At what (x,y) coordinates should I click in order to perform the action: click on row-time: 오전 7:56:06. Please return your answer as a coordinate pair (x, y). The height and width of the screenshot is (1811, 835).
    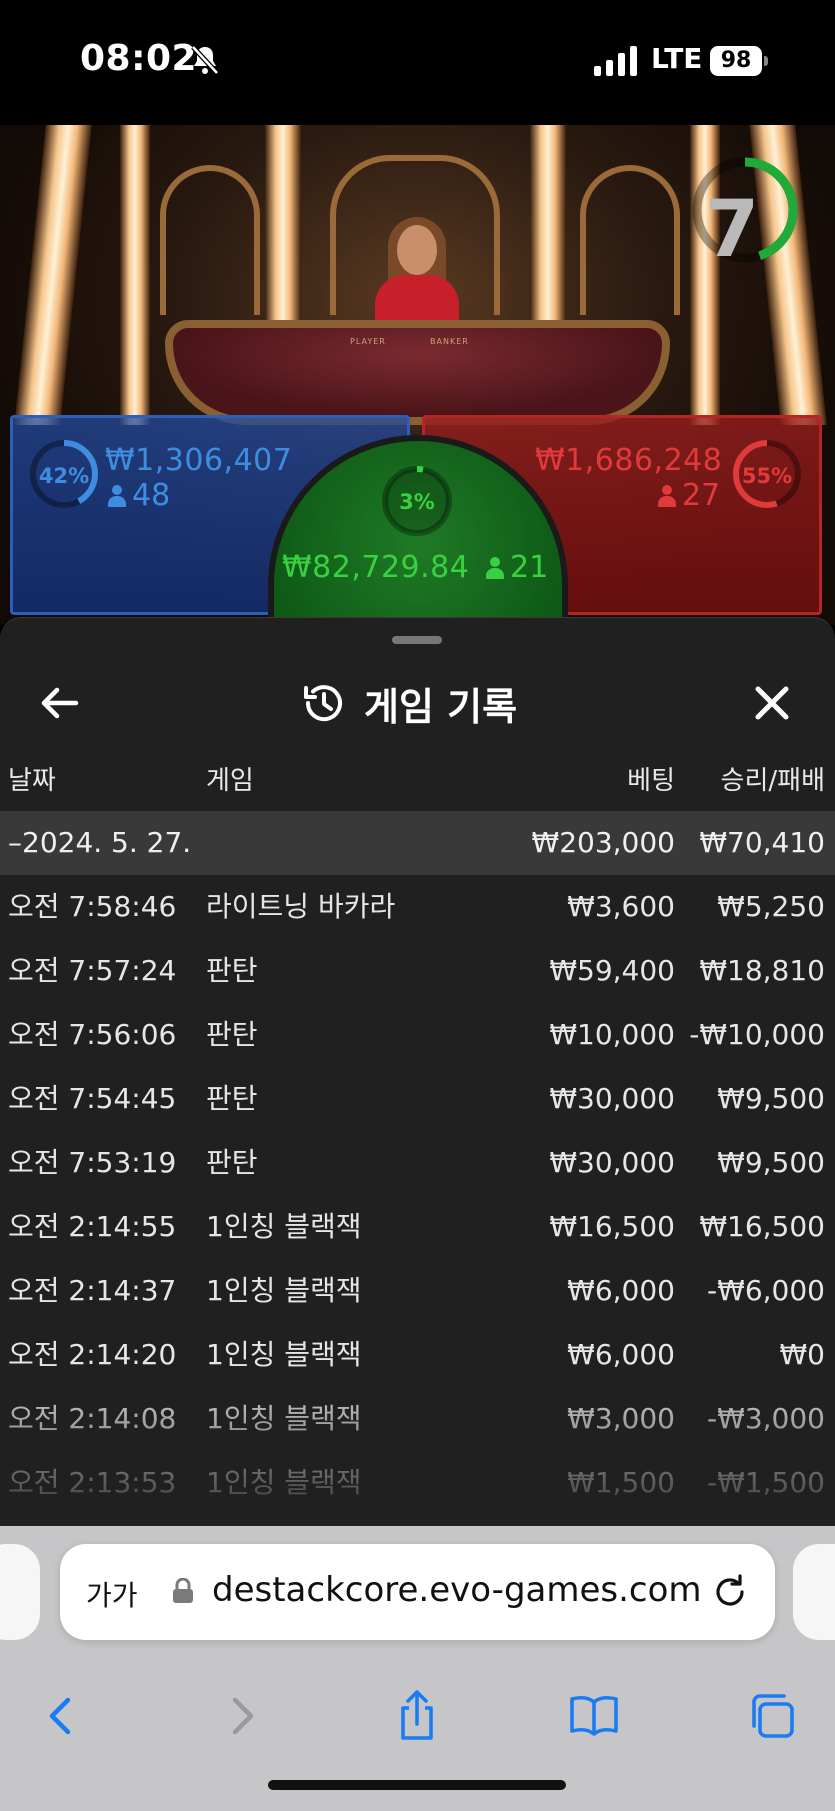
    Looking at the image, I should click on (92, 1034).